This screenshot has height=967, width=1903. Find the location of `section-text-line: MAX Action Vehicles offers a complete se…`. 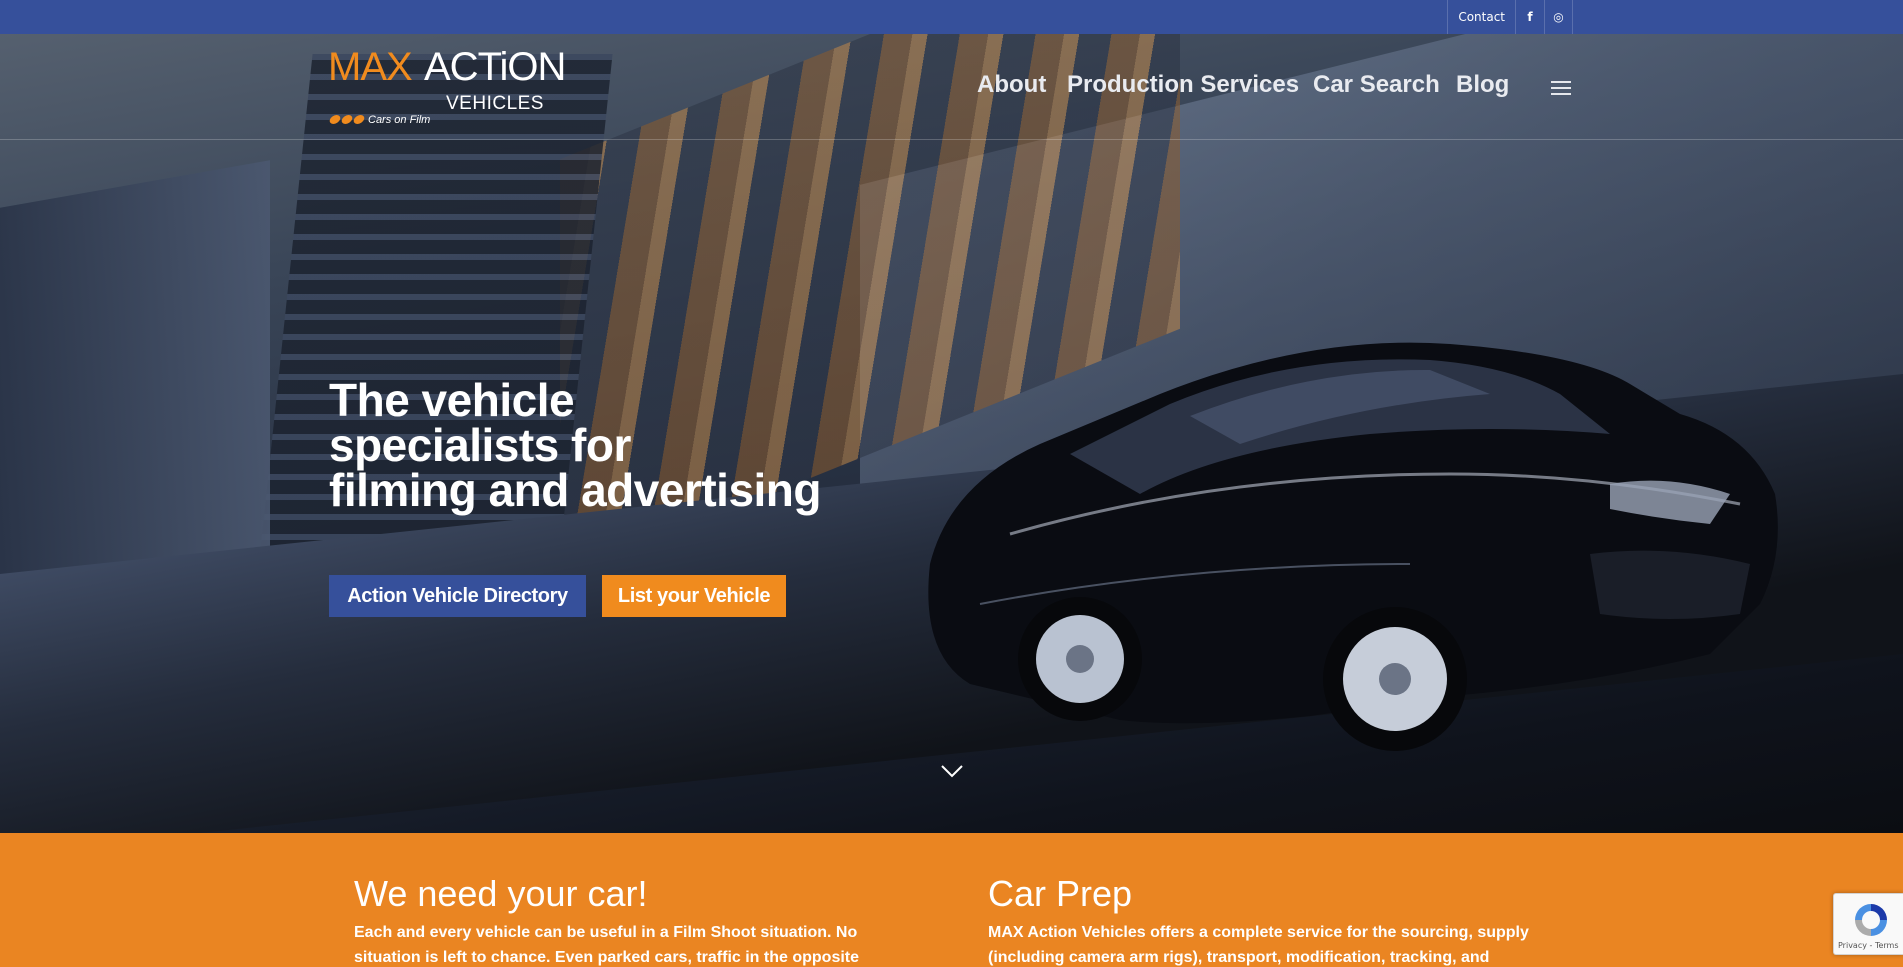

section-text-line: MAX Action Vehicles offers a complete se… is located at coordinates (1258, 932).